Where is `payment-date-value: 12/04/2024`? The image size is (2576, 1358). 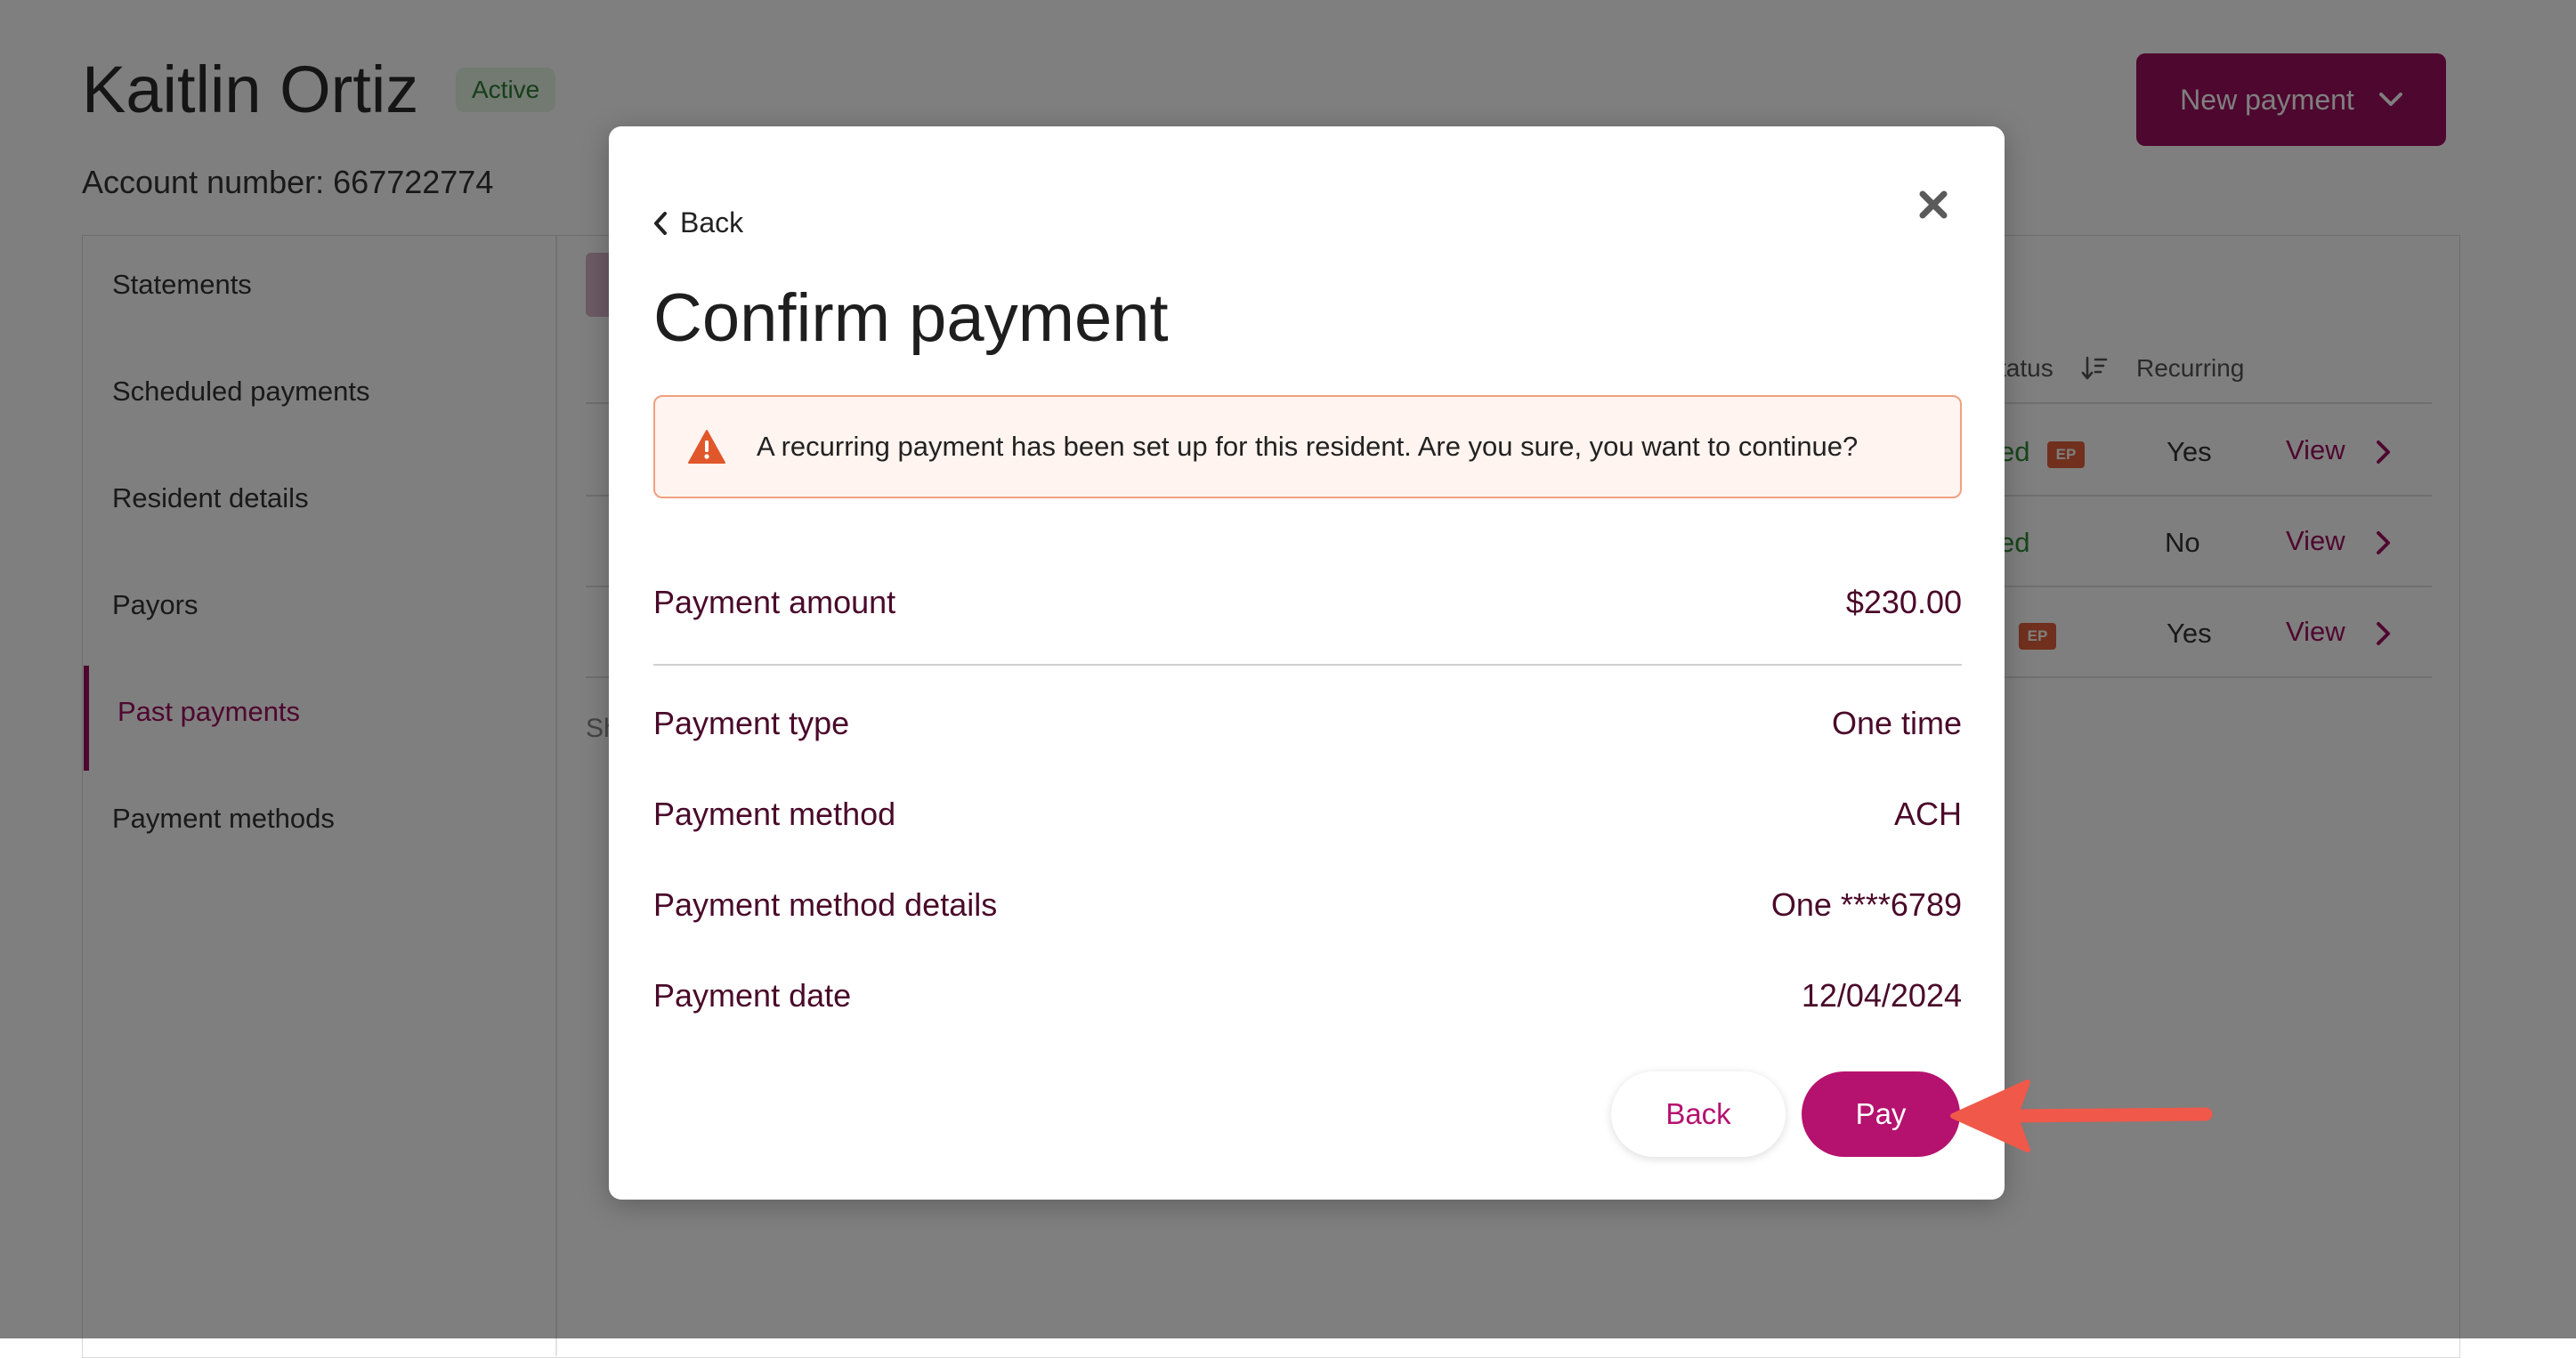 payment-date-value: 12/04/2024 is located at coordinates (1881, 995).